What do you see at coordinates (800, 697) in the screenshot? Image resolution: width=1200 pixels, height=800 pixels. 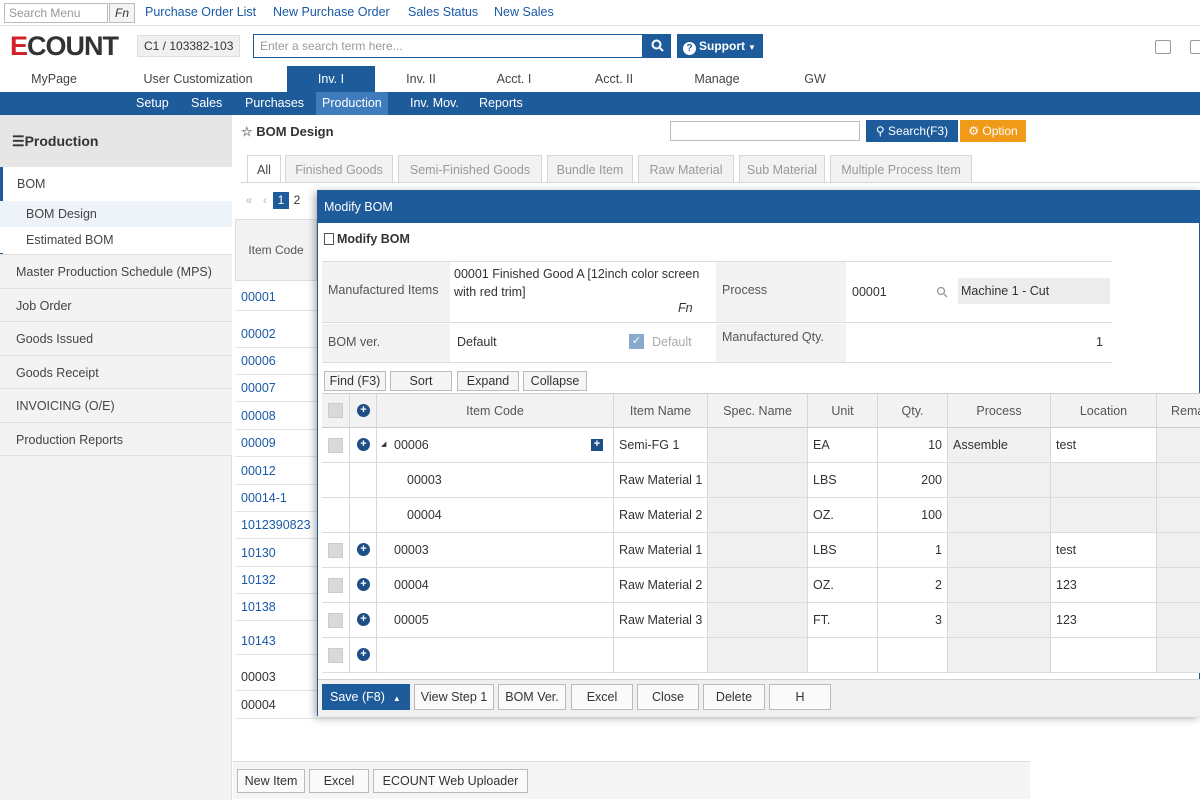 I see `h-button: H` at bounding box center [800, 697].